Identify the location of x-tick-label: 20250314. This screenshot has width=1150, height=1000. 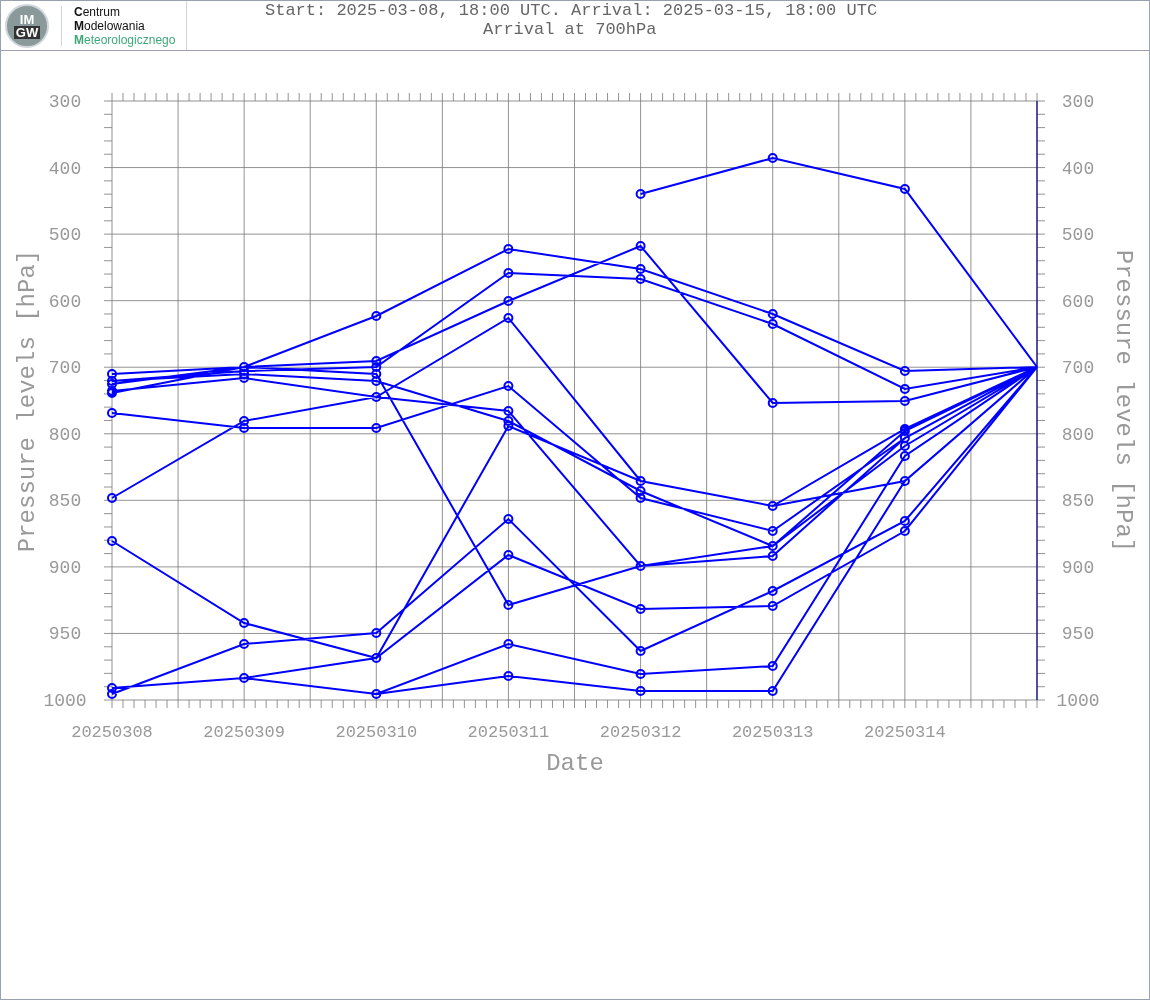
(905, 732).